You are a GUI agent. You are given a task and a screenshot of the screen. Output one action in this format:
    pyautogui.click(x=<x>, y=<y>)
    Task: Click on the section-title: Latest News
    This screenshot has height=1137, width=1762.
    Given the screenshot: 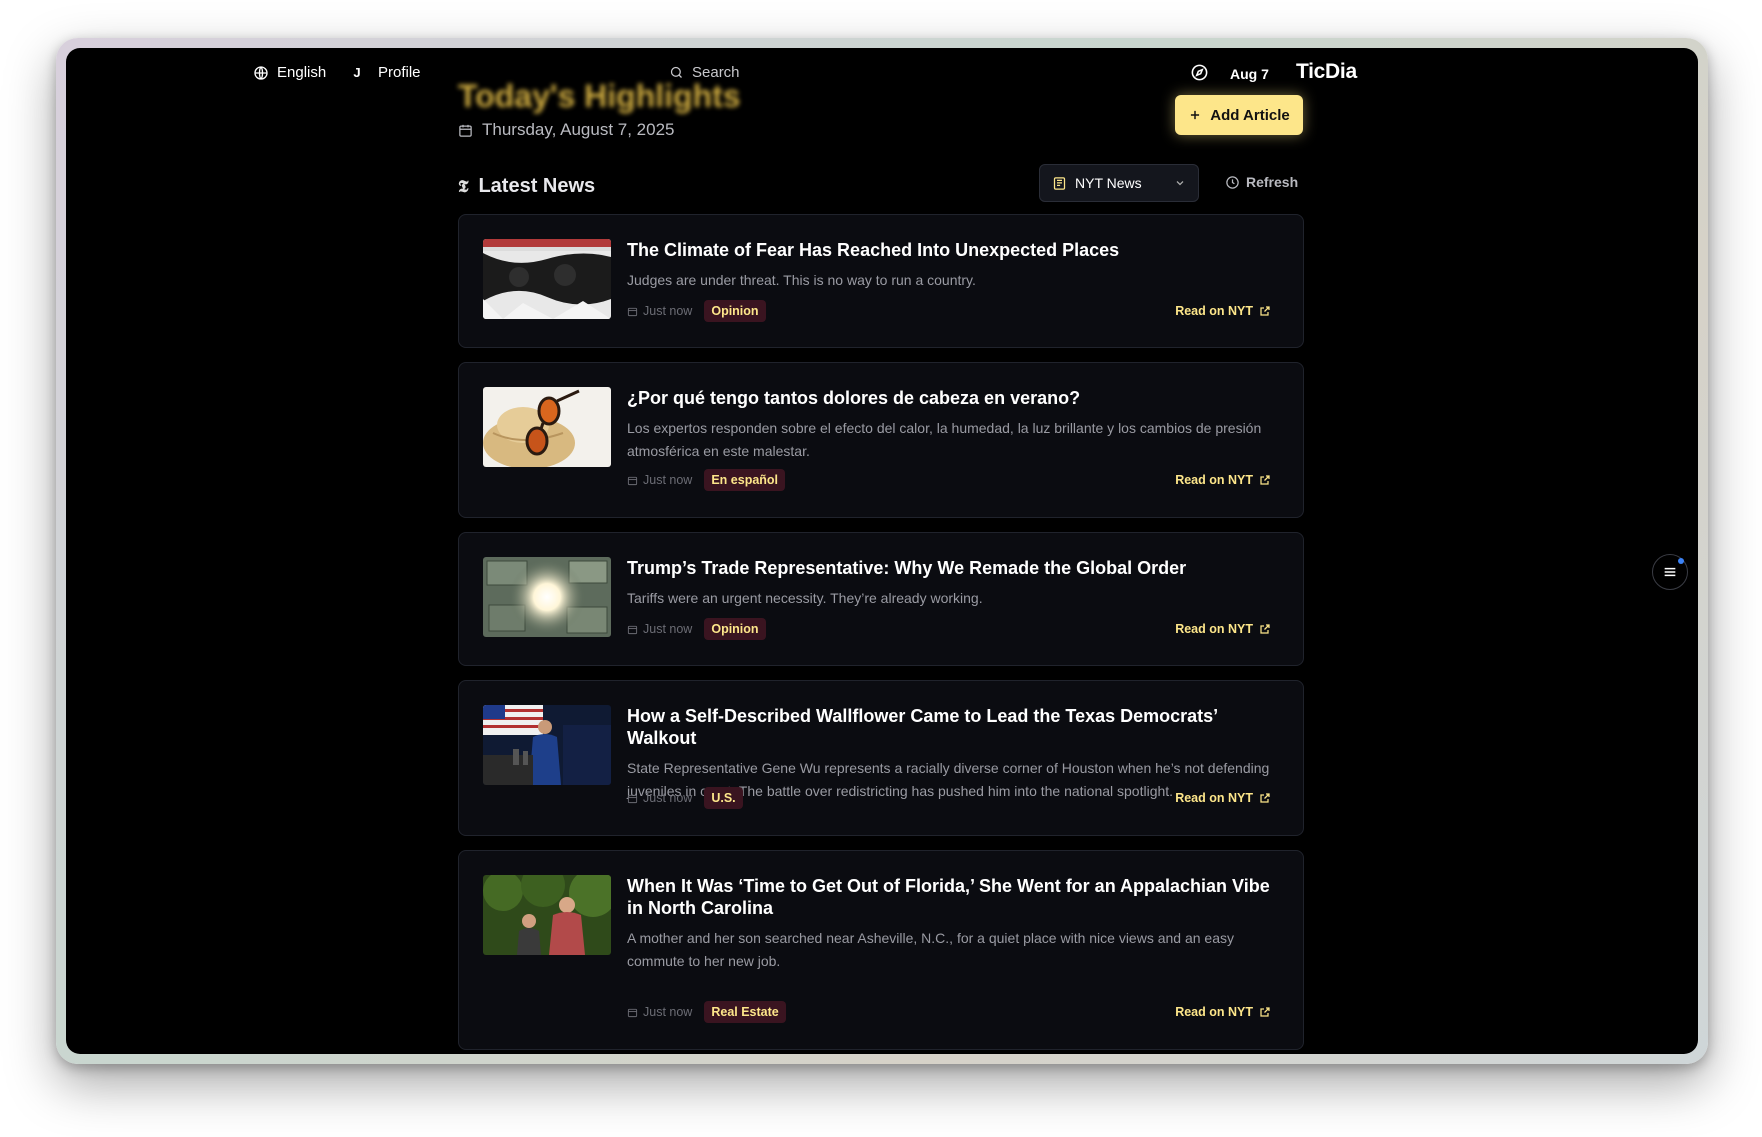 What is the action you would take?
    pyautogui.click(x=537, y=186)
    